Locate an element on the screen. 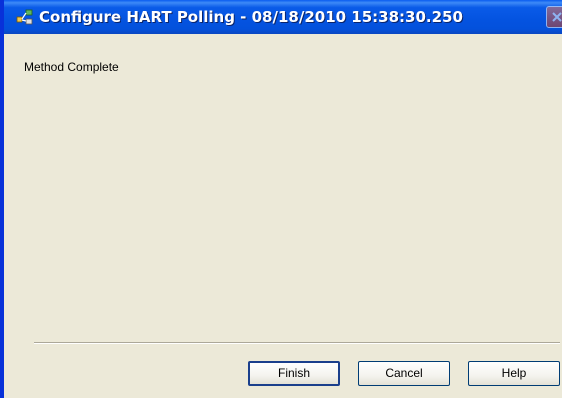 The image size is (562, 398). close-button is located at coordinates (554, 17).